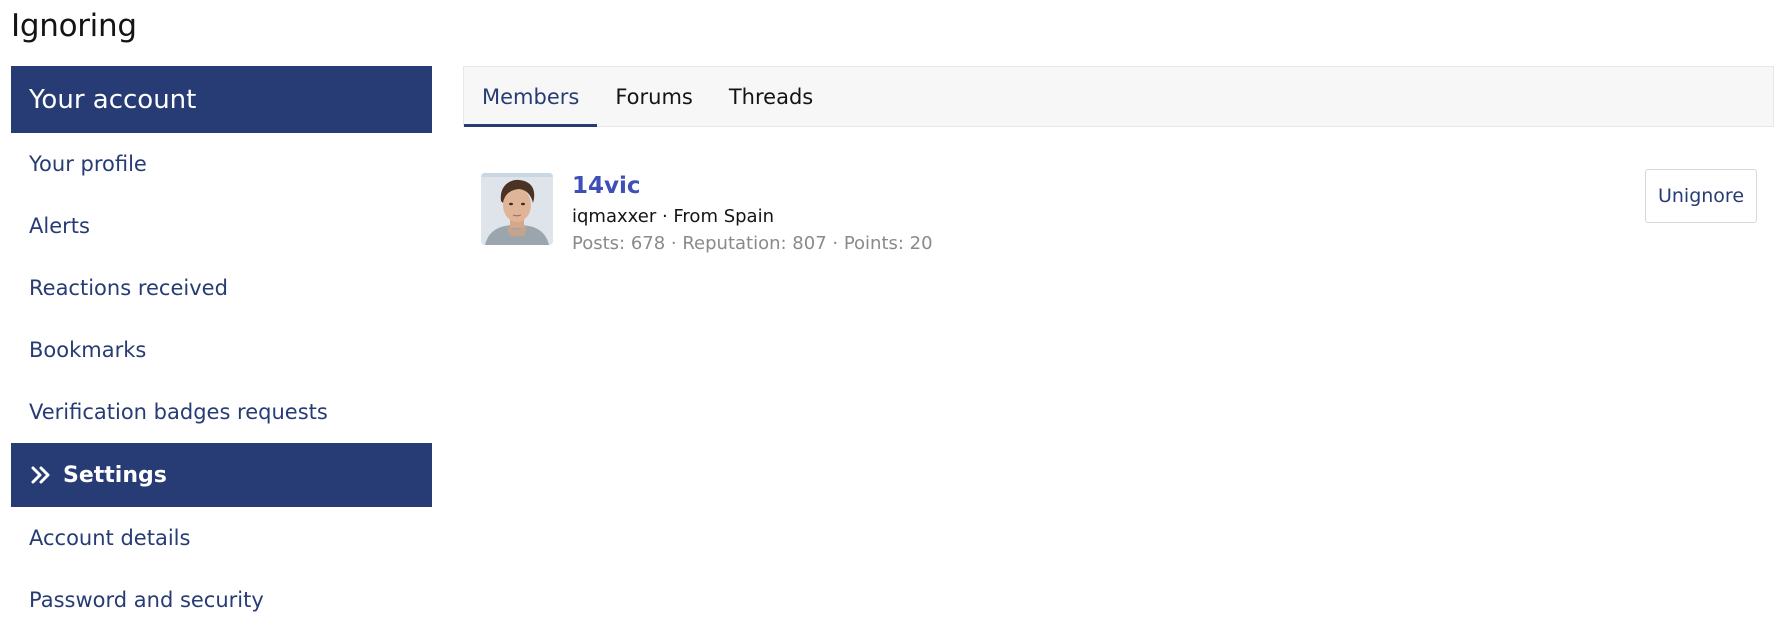 The height and width of the screenshot is (631, 1781). What do you see at coordinates (221, 164) in the screenshot?
I see `sidebar-item-your-profile: Your profile` at bounding box center [221, 164].